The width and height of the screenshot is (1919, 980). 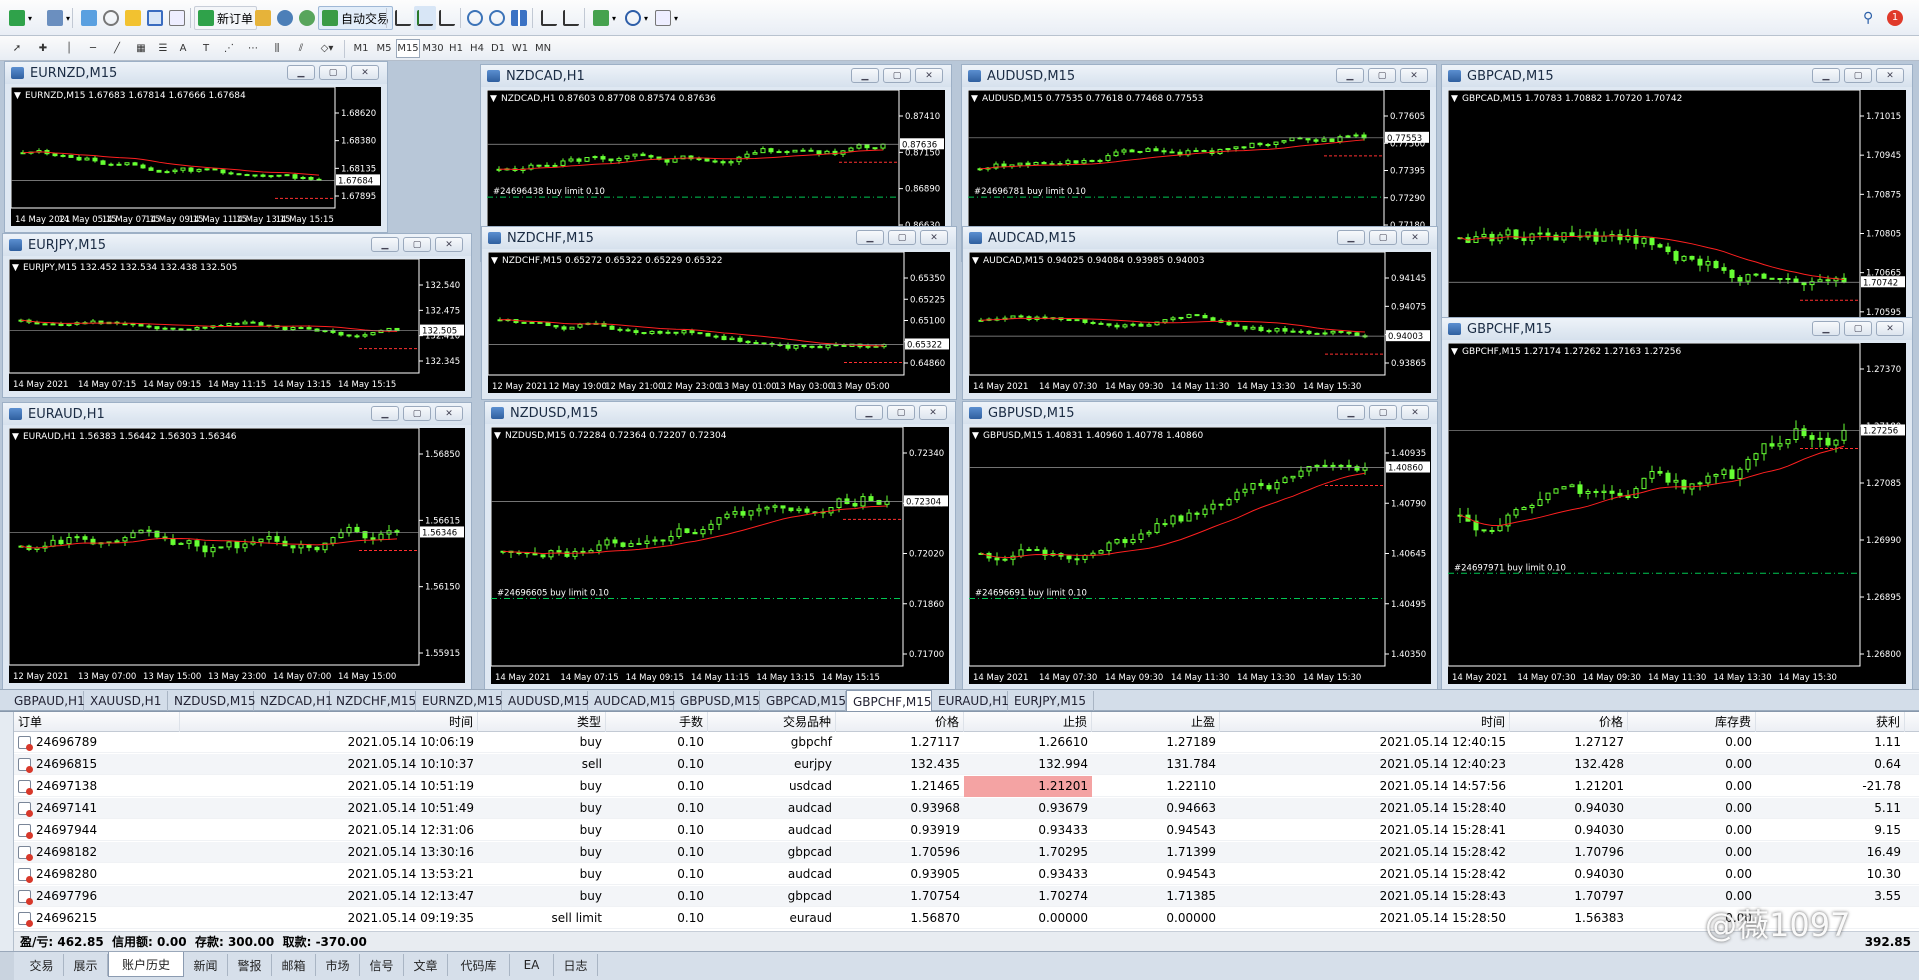 I want to click on auto-trading-button: 自动交易, so click(x=356, y=18).